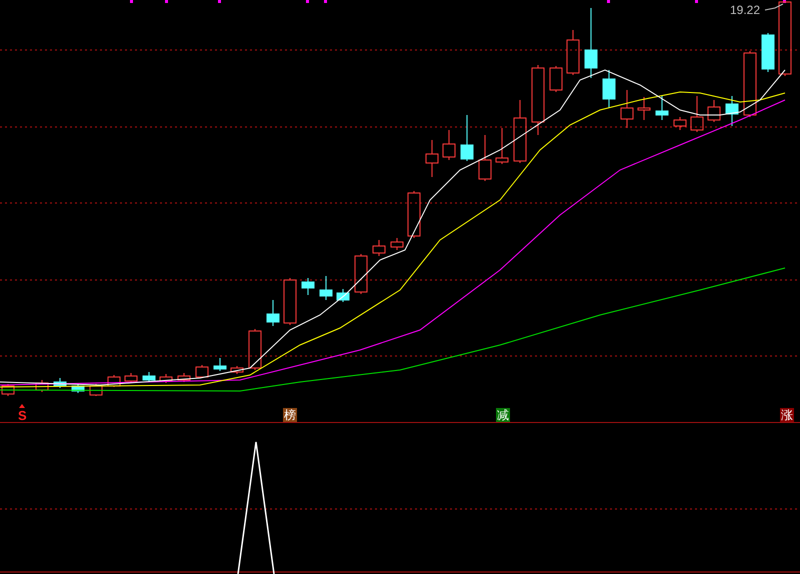  What do you see at coordinates (22, 406) in the screenshot?
I see `up-arrow-icon` at bounding box center [22, 406].